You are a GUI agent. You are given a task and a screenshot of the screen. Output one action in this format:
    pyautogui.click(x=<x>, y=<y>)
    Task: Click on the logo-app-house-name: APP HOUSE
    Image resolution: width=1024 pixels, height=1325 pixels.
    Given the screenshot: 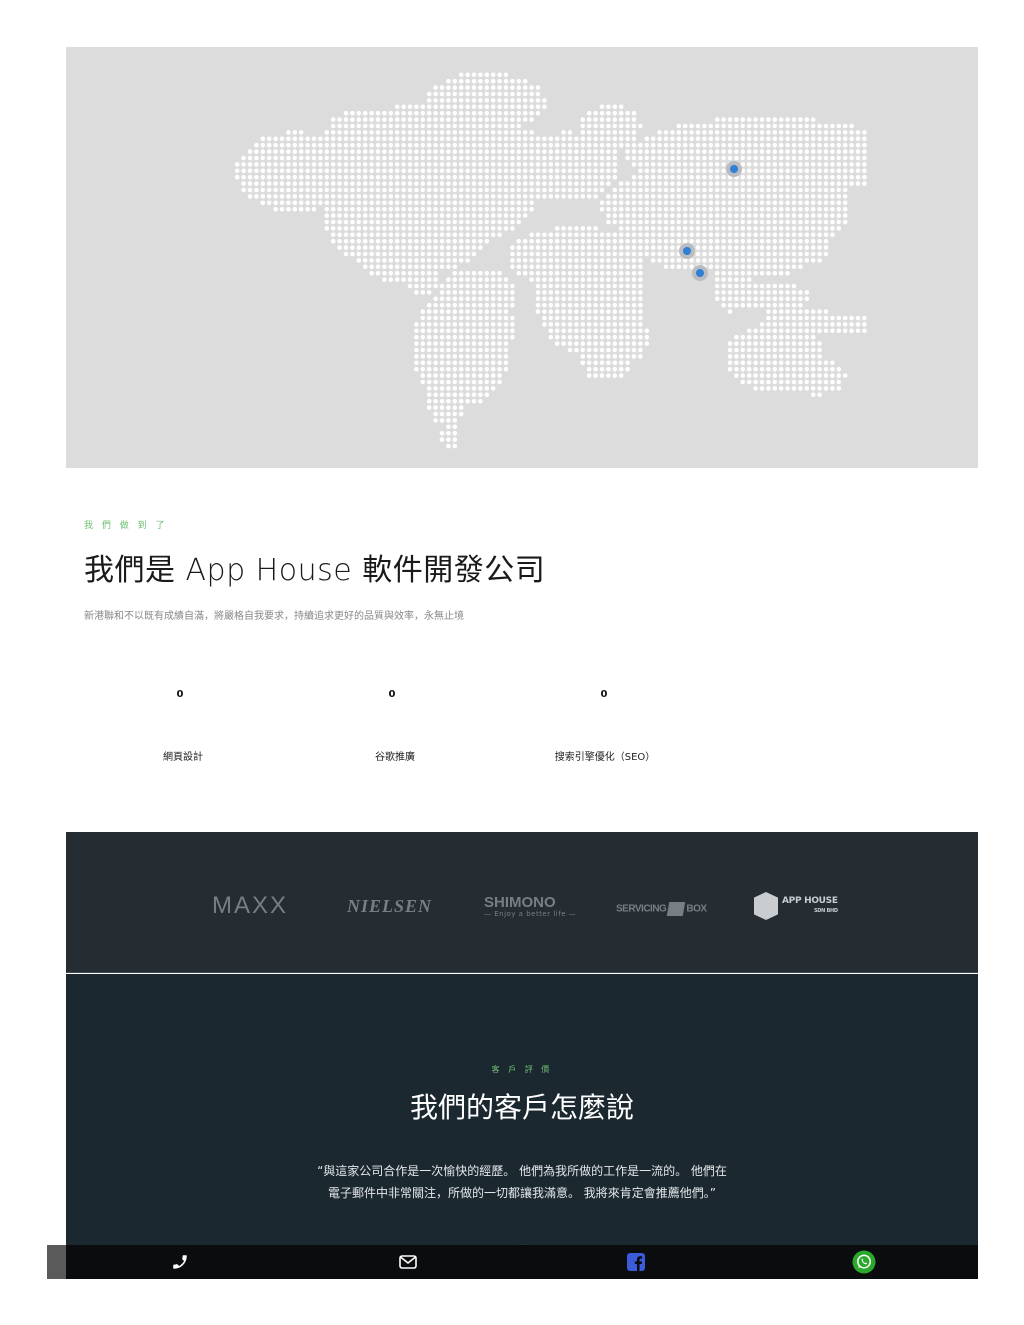 What is the action you would take?
    pyautogui.click(x=810, y=901)
    